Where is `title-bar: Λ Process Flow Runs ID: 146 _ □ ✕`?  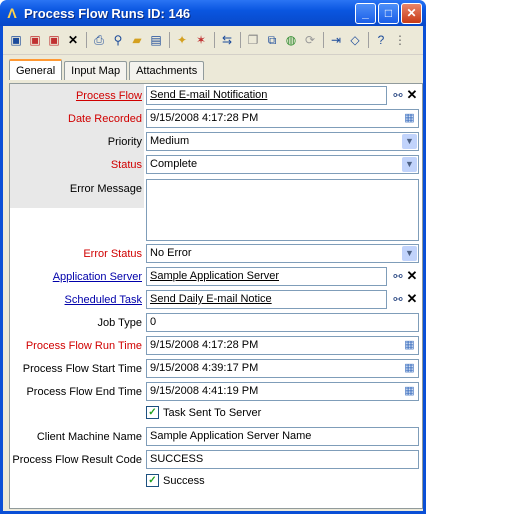 title-bar: Λ Process Flow Runs ID: 146 _ □ ✕ is located at coordinates (213, 13).